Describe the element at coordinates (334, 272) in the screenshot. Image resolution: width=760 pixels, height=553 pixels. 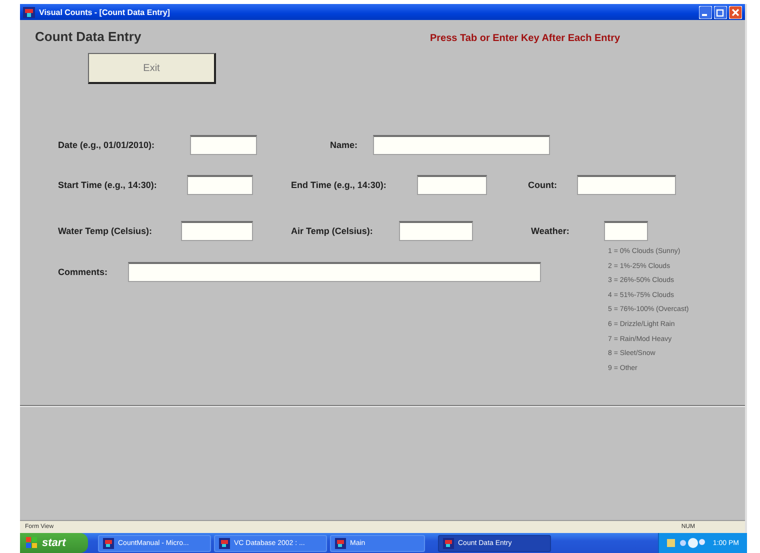
I see `comments-field` at that location.